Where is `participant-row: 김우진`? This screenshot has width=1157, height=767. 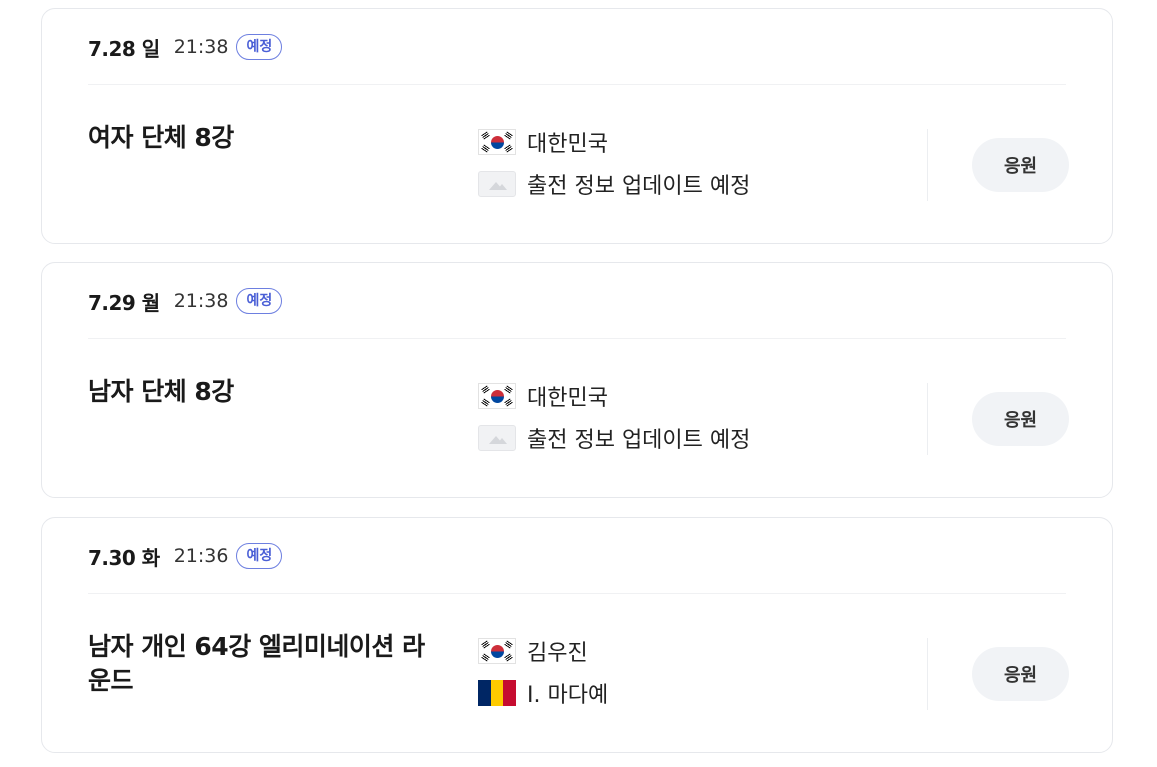
participant-row: 김우진 is located at coordinates (543, 651).